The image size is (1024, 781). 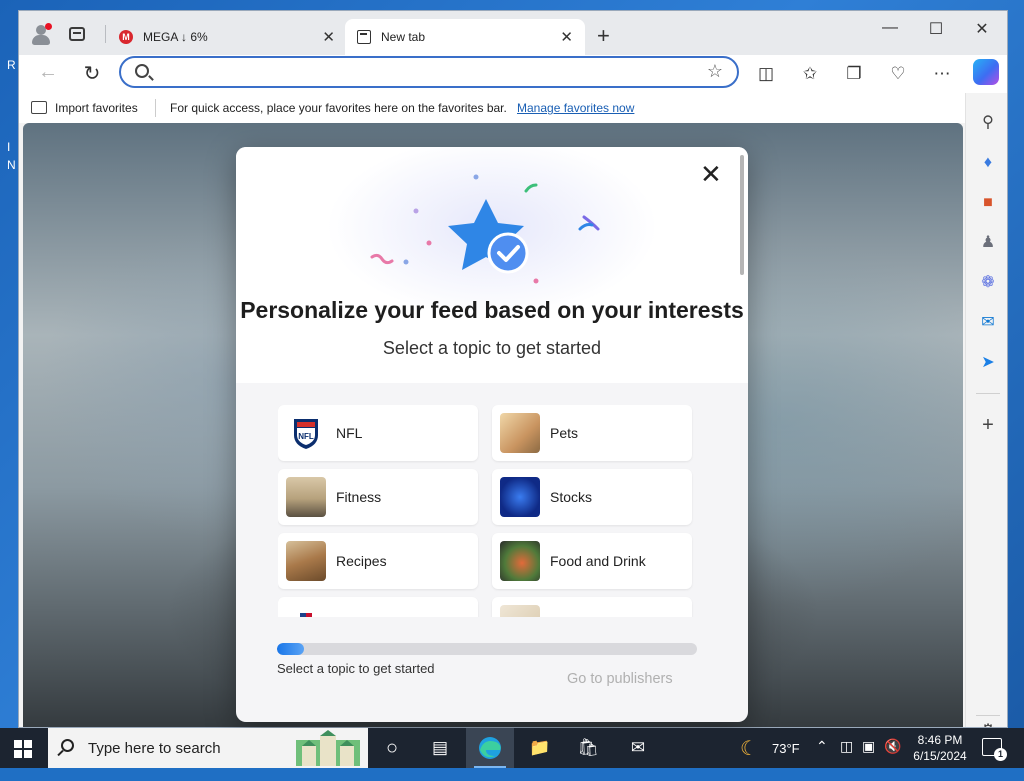 What do you see at coordinates (9, 147) in the screenshot?
I see `desktop-edge-letter: I` at bounding box center [9, 147].